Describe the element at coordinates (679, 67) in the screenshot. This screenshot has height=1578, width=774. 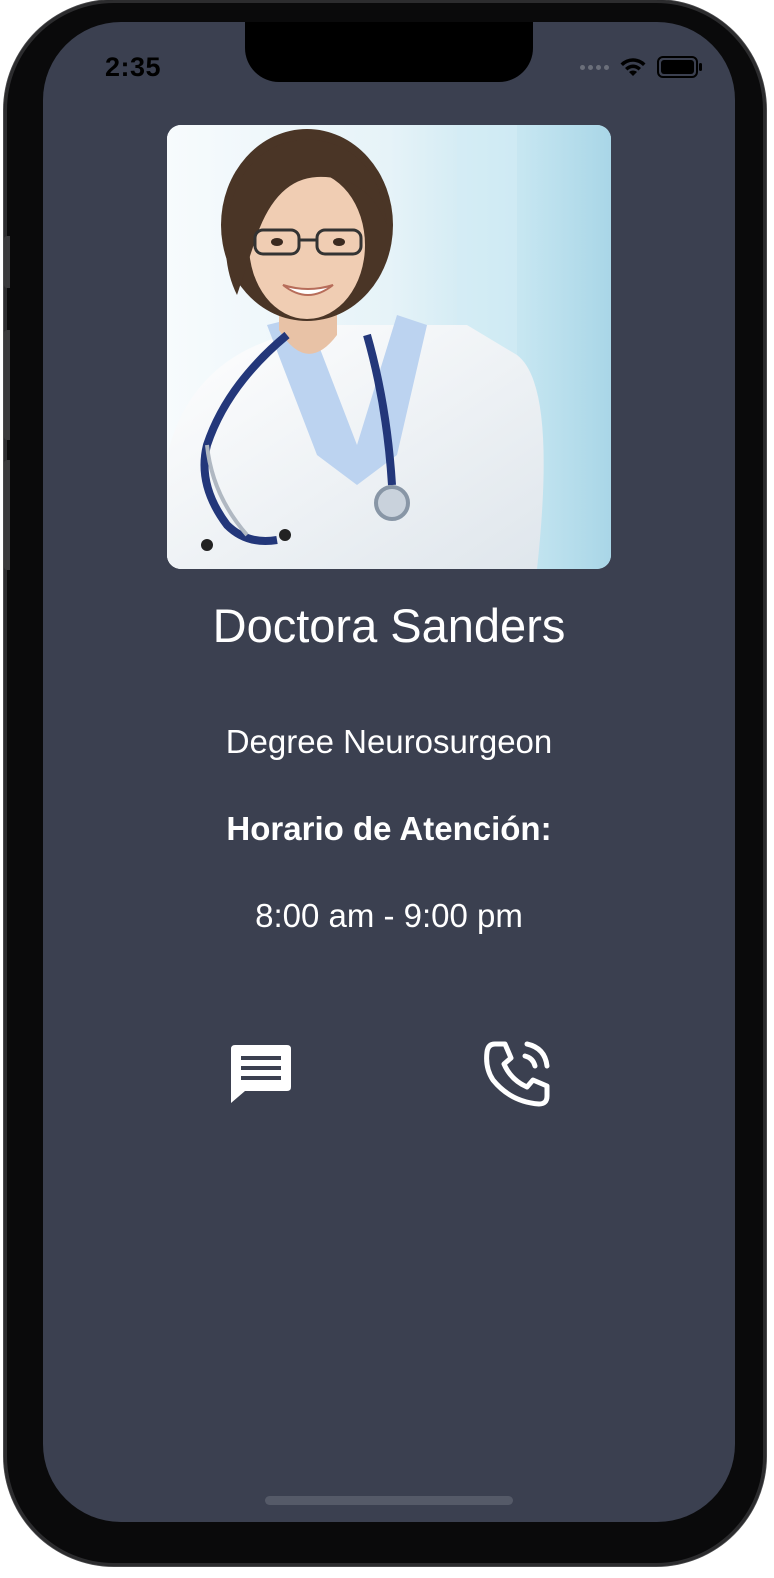
I see `battery-icon` at that location.